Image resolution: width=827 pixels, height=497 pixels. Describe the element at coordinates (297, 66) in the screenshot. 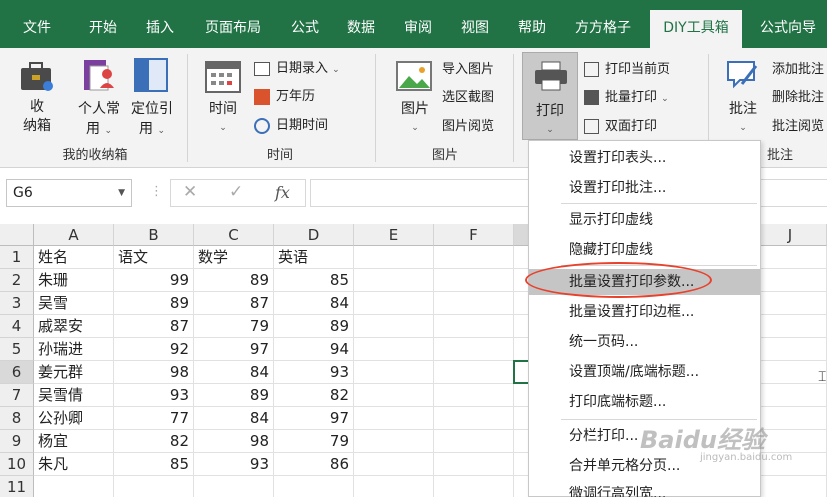

I see `date-entry-button: 日期录入 ⌄` at that location.